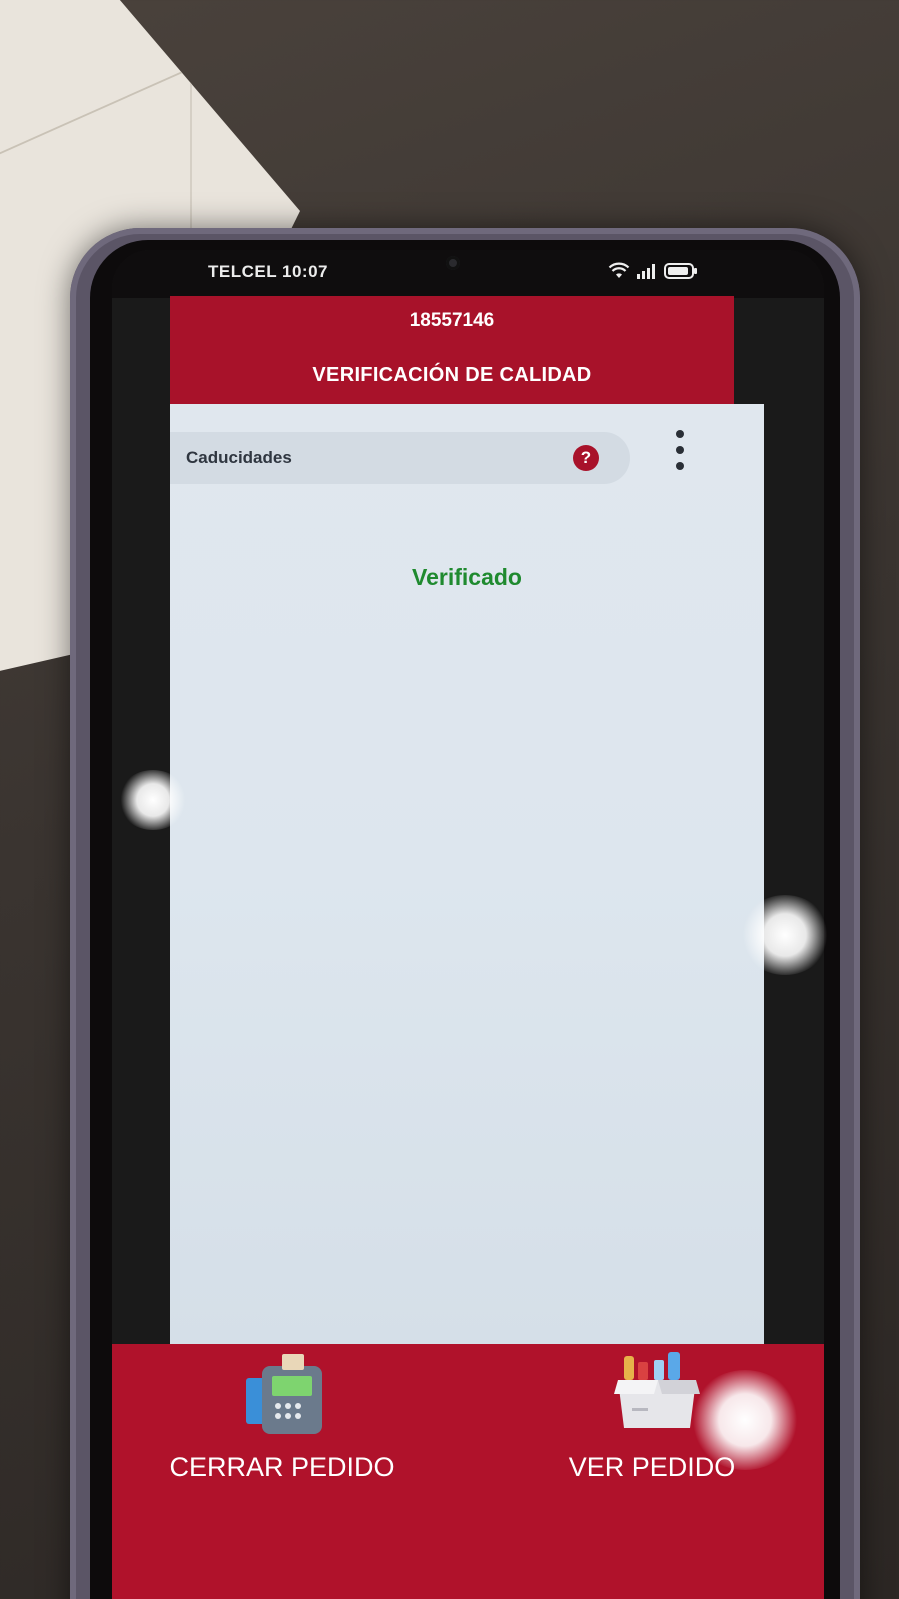  What do you see at coordinates (452, 350) in the screenshot?
I see `app-header: 18557146 VERIFICACIÓN DE CALIDAD` at bounding box center [452, 350].